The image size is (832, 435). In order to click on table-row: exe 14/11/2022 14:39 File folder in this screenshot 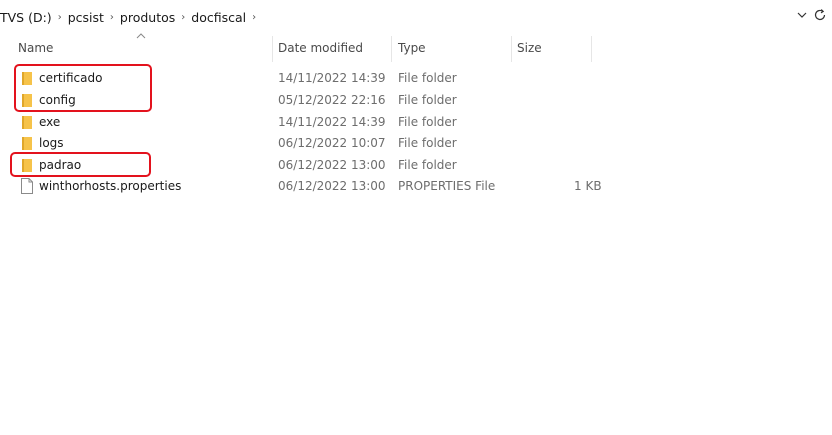, I will do `click(414, 122)`.